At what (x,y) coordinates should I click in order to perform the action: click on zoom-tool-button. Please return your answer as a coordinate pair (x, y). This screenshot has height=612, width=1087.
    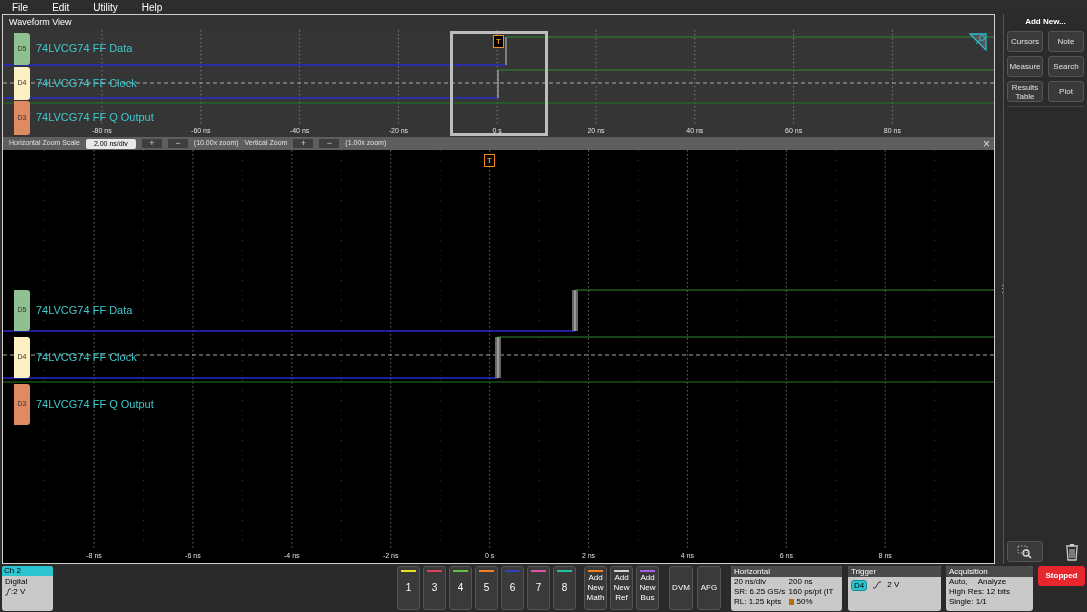
    Looking at the image, I should click on (1025, 551).